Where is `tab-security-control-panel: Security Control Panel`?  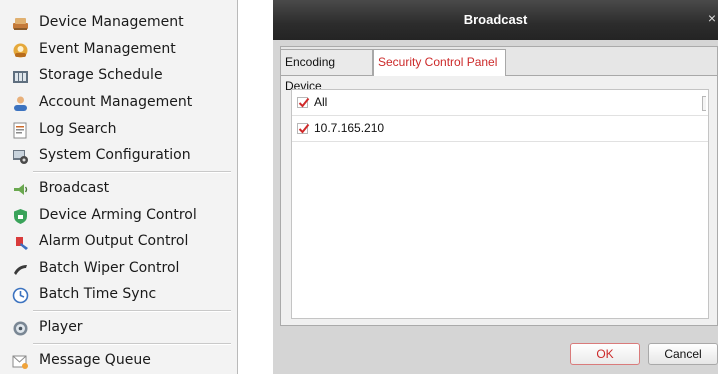 tab-security-control-panel: Security Control Panel is located at coordinates (439, 62).